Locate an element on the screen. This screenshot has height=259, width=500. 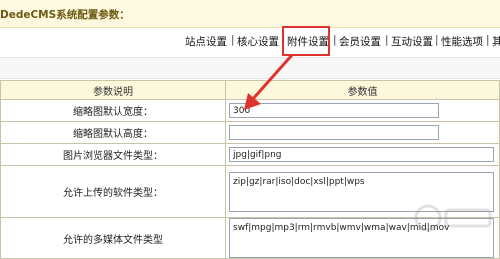
row-value-cell: jpg|gif|png is located at coordinates (362, 154).